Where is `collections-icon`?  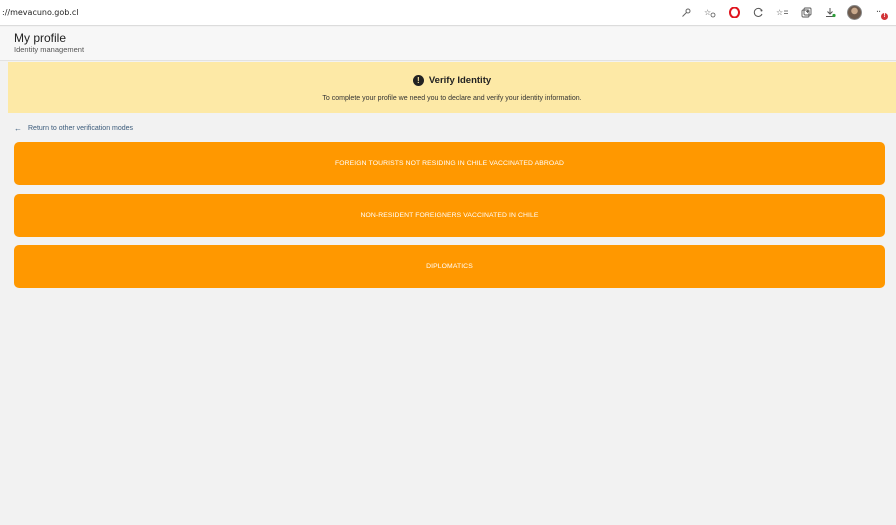
collections-icon is located at coordinates (806, 13).